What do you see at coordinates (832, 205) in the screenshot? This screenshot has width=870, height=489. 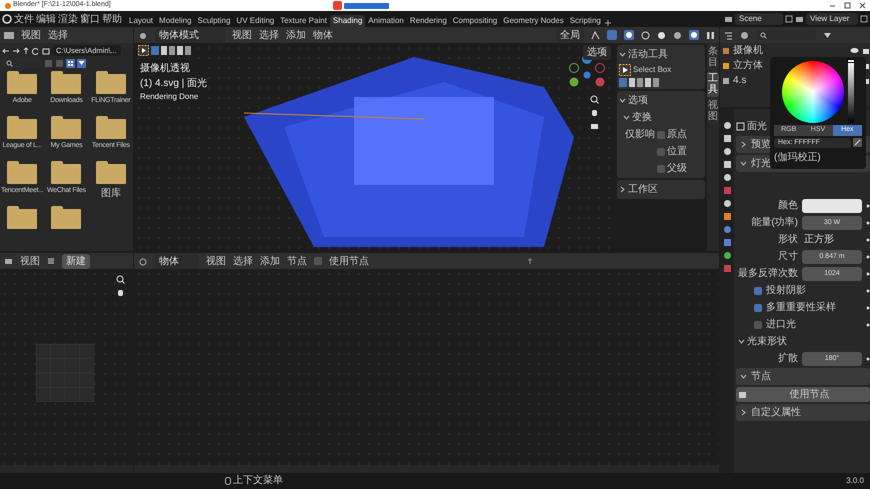 I see `color-field` at bounding box center [832, 205].